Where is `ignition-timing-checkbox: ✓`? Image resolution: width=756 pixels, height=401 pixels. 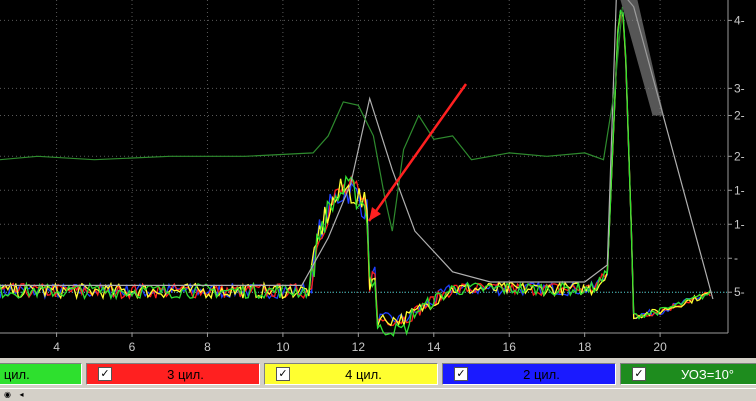 ignition-timing-checkbox: ✓ is located at coordinates (639, 374).